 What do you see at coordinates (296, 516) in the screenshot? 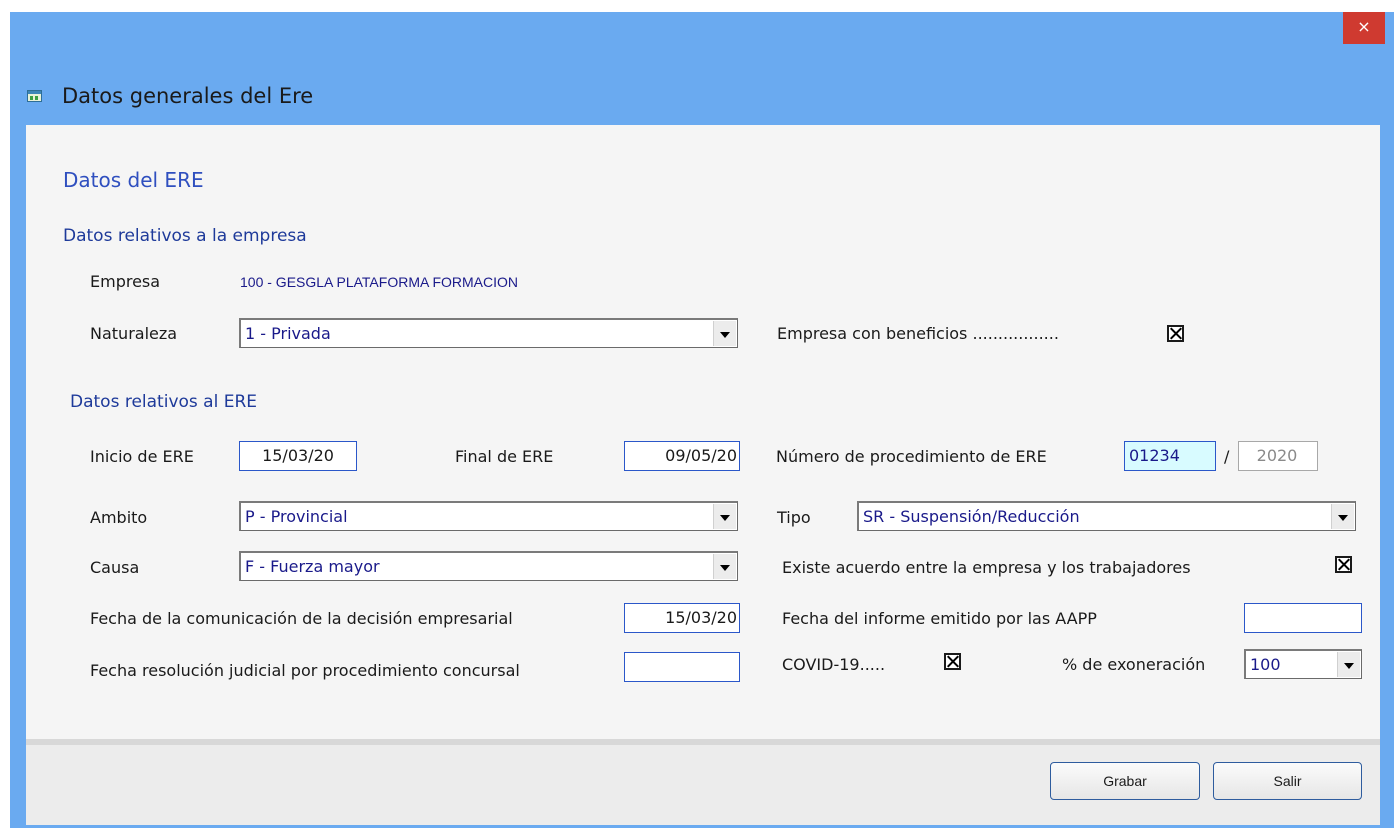
I see `ambito-selected-value: P - Provincial` at bounding box center [296, 516].